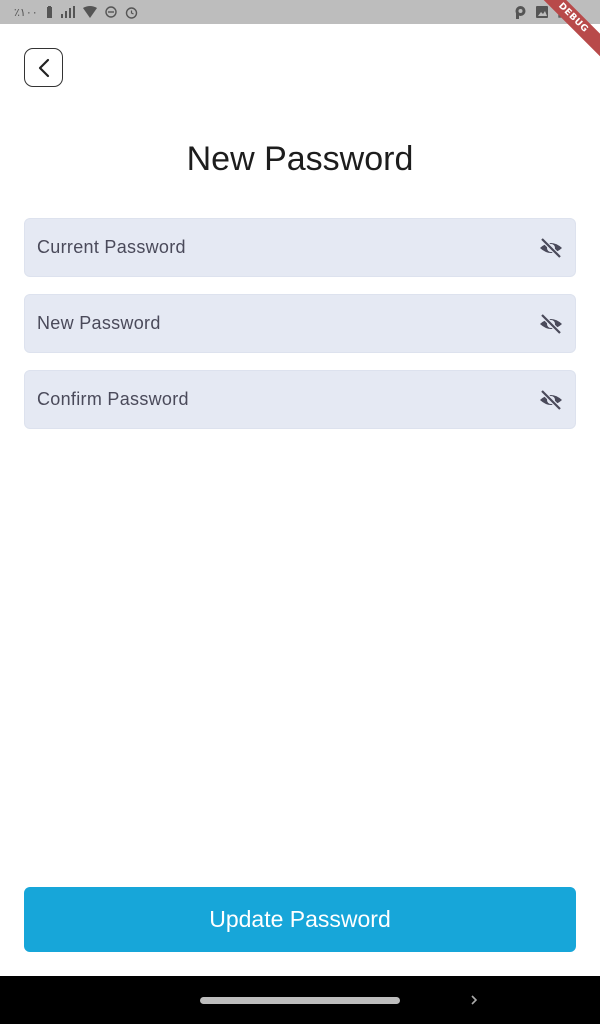 The width and height of the screenshot is (600, 1024). I want to click on status-bar: ٪١٠٠ DEBUG, so click(300, 31).